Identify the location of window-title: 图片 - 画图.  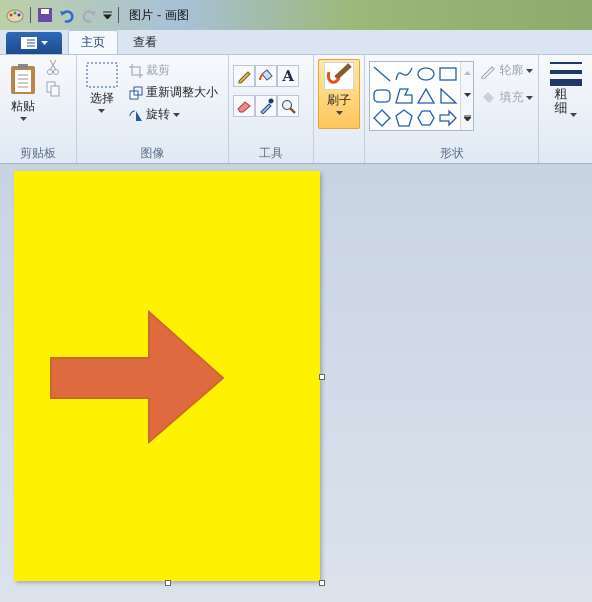
(159, 15).